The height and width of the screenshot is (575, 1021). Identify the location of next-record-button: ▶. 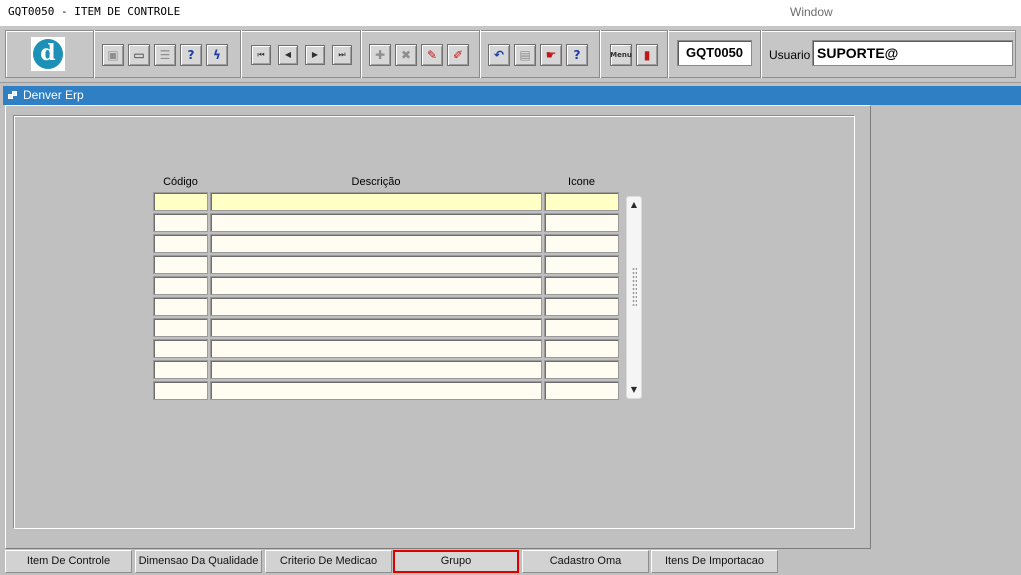
(315, 55).